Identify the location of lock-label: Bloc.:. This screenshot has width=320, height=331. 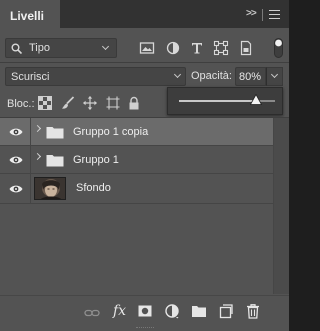
(21, 104).